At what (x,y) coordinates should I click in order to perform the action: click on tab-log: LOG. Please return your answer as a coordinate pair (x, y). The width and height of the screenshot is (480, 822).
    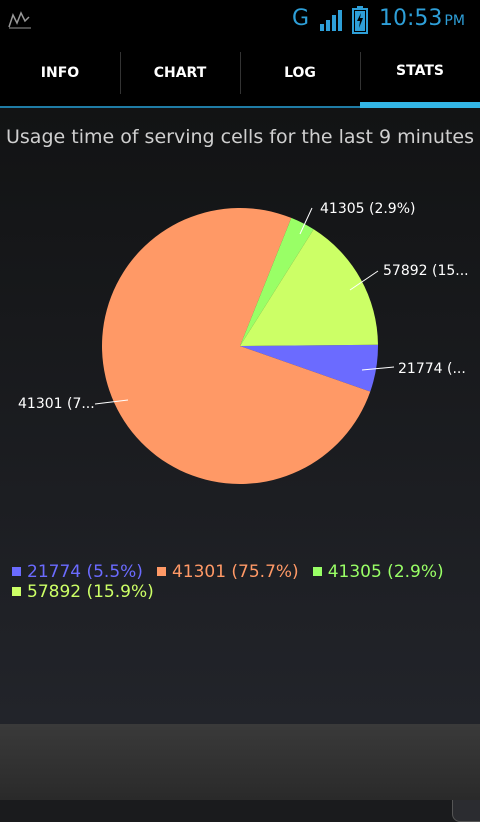
    Looking at the image, I should click on (300, 74).